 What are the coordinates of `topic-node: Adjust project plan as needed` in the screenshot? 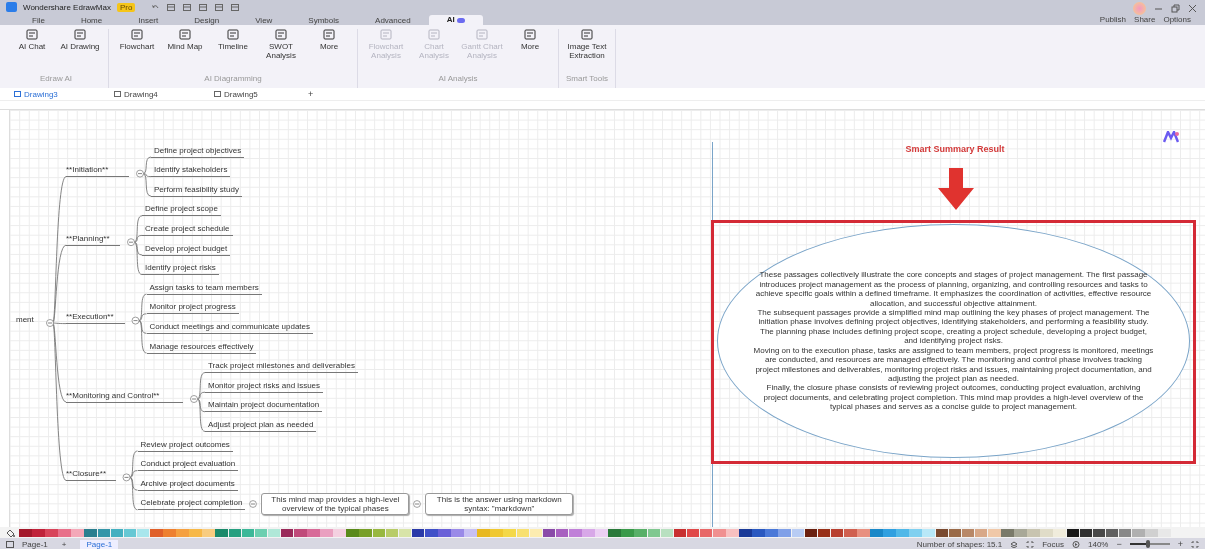 It's located at (261, 425).